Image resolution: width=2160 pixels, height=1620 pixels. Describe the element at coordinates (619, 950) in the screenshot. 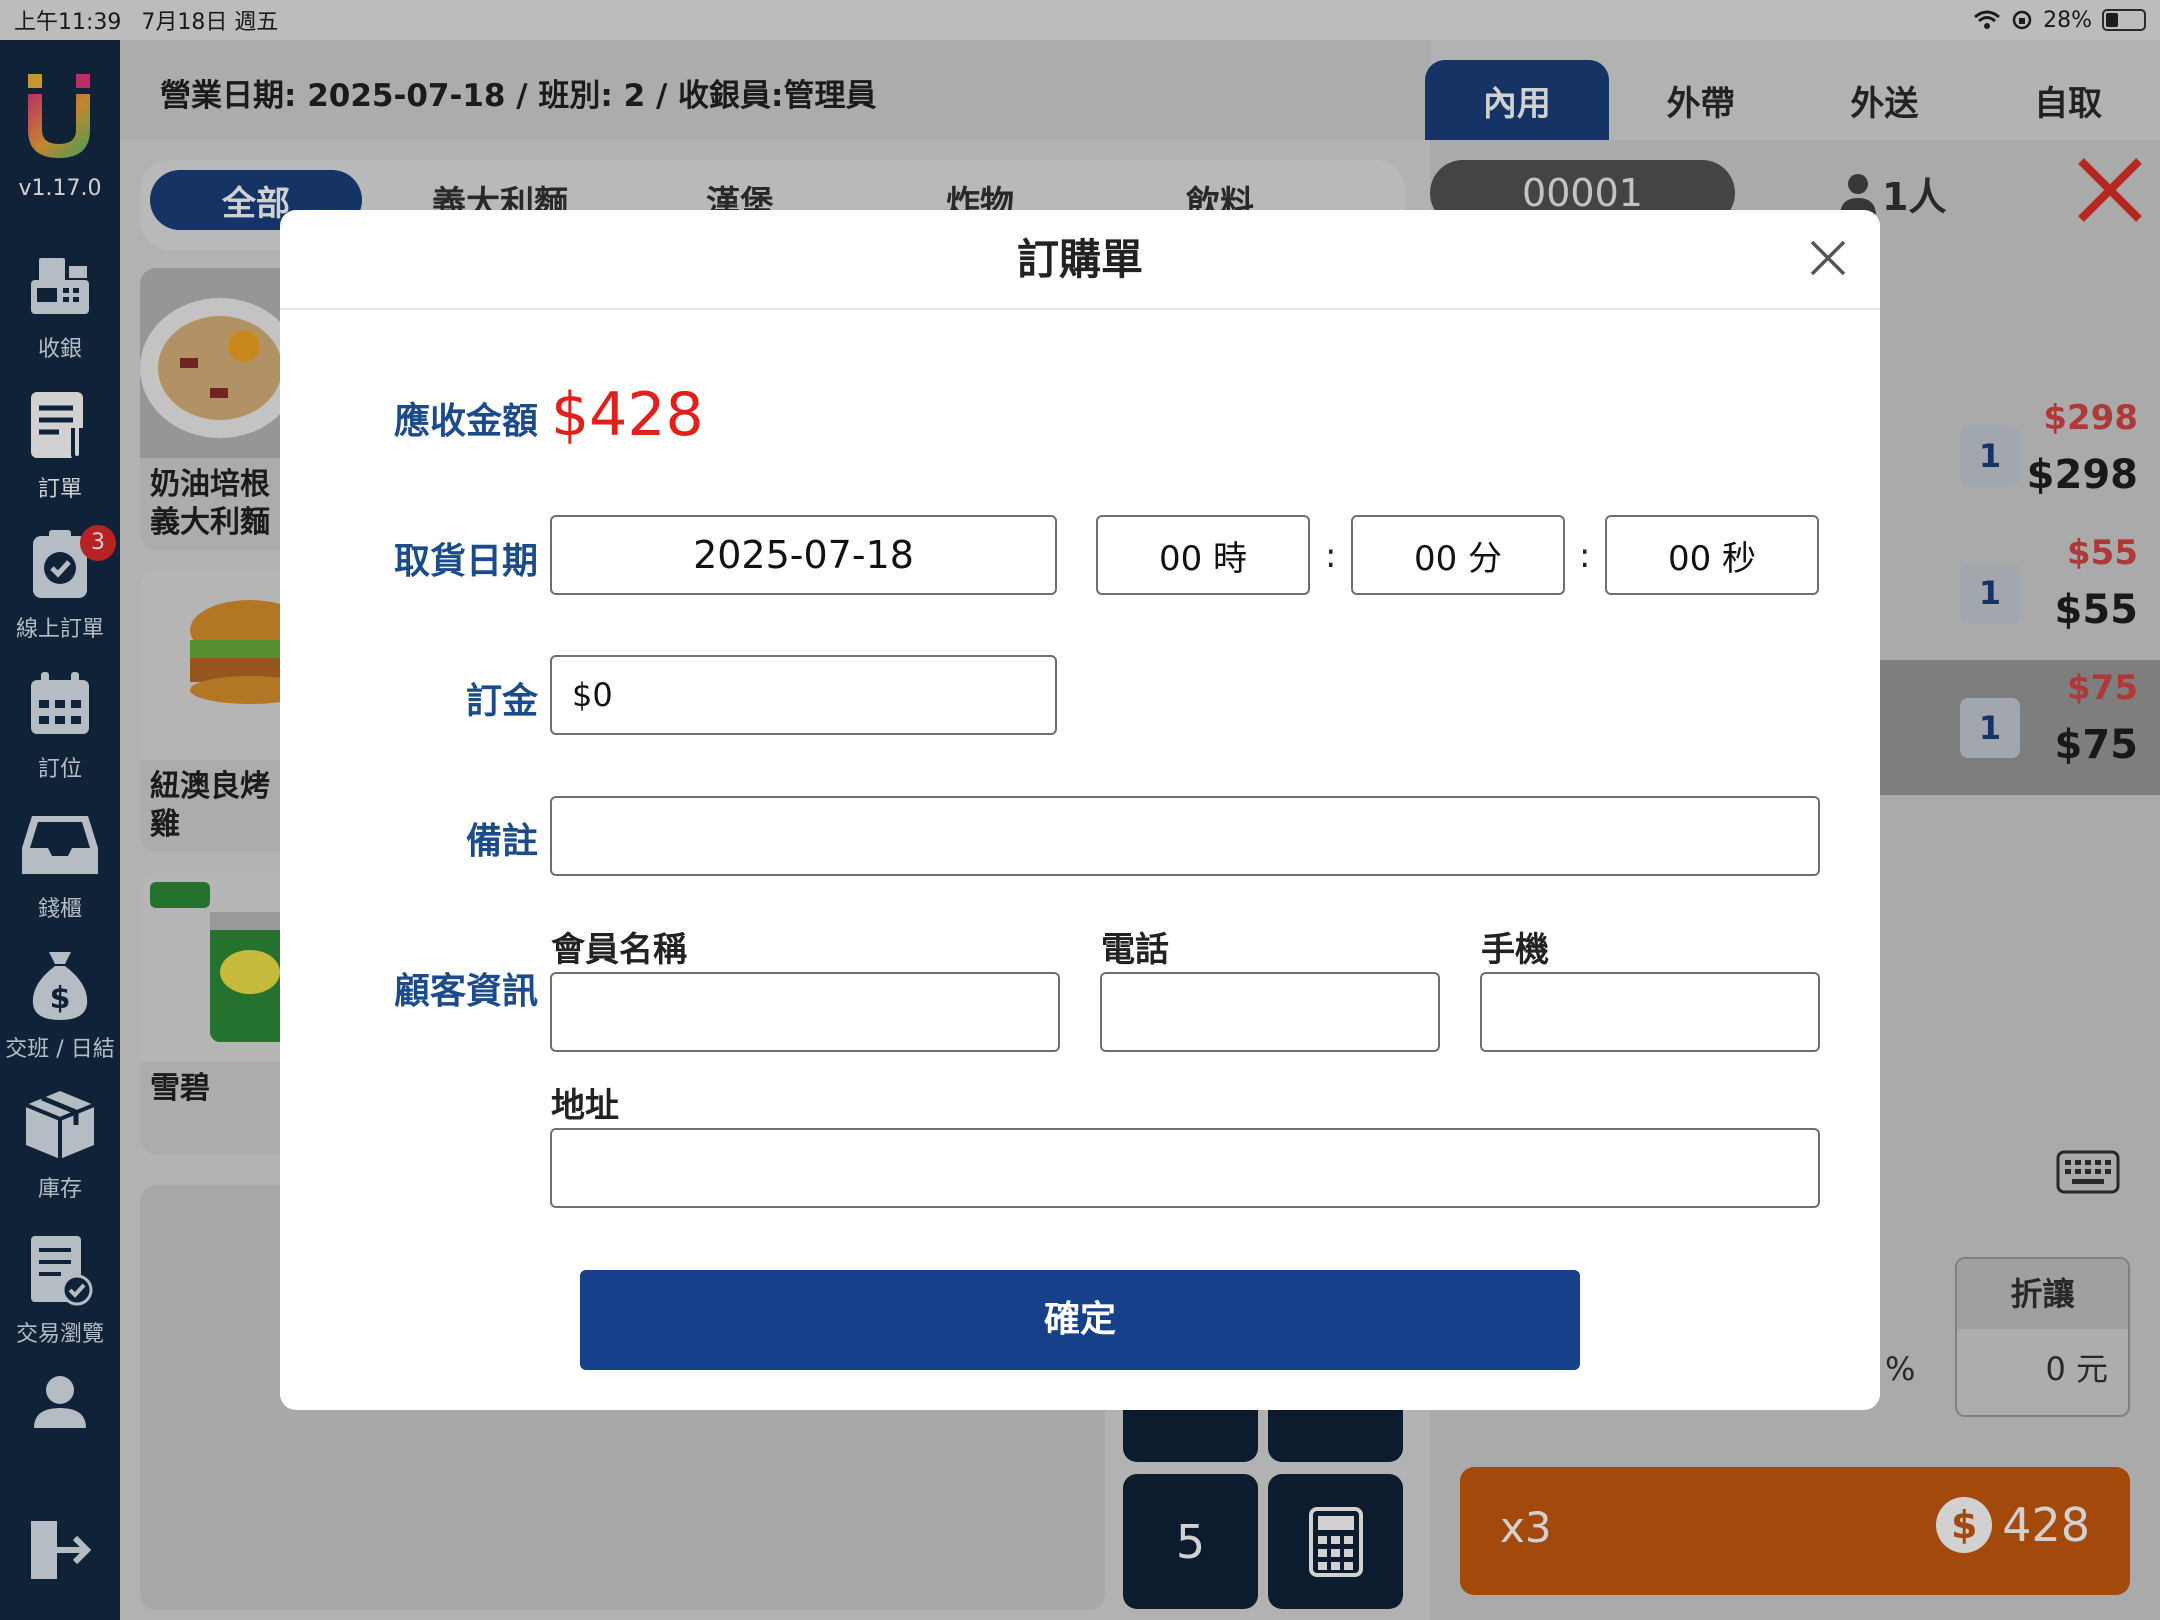

I see `member-name-label: 會員名稱` at that location.